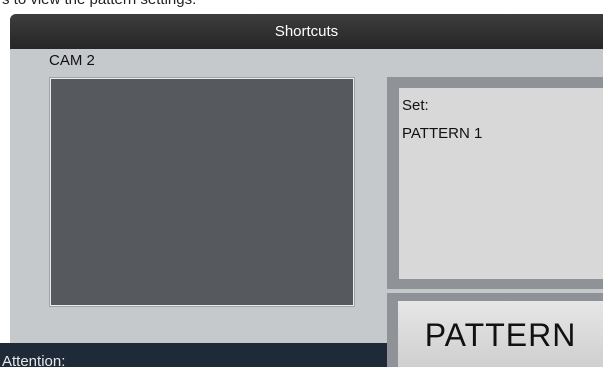 The height and width of the screenshot is (370, 603). I want to click on instruction-text: s to view the pattern settings., so click(99, 4).